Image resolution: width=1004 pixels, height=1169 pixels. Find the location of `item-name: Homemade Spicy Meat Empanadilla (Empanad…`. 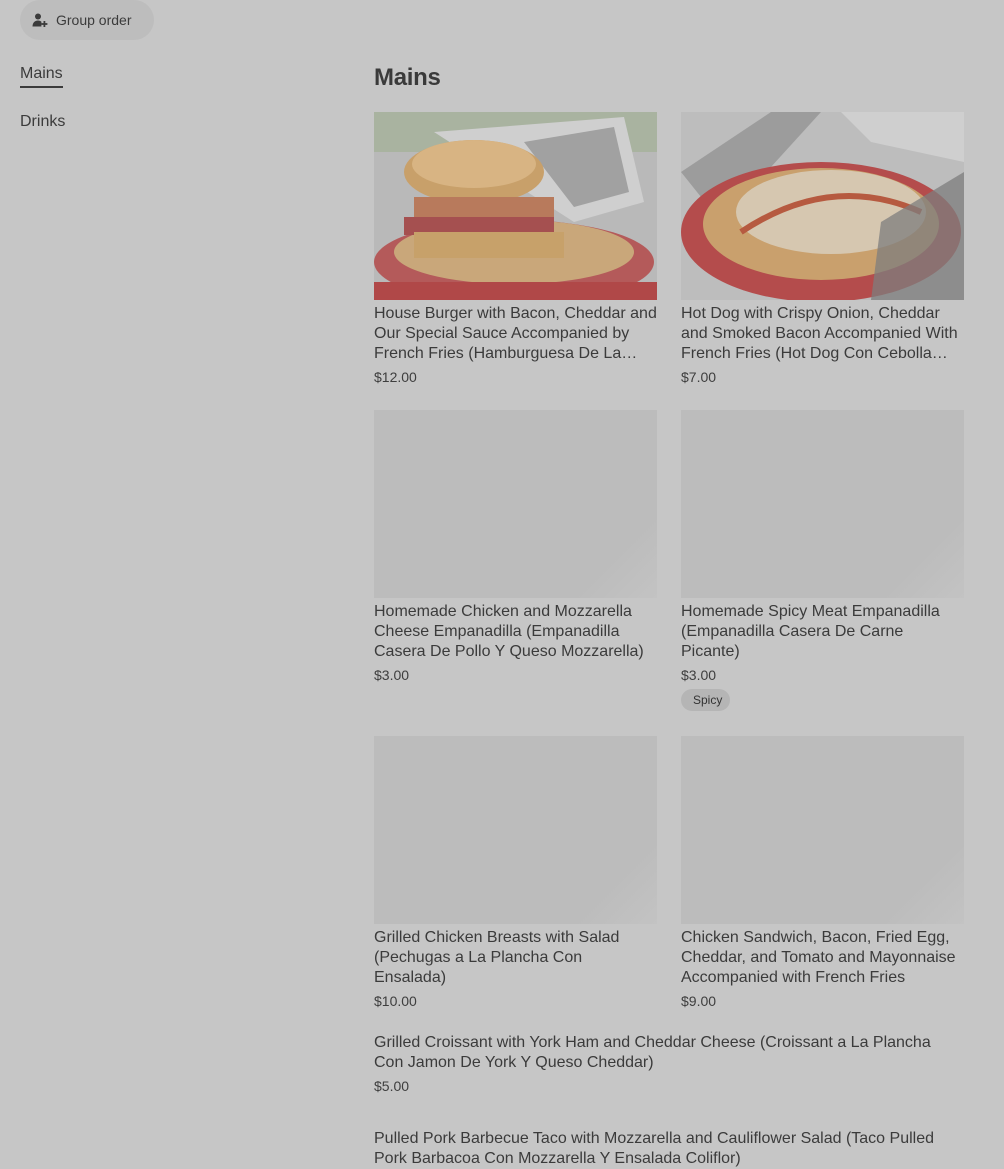

item-name: Homemade Spicy Meat Empanadilla (Empanad… is located at coordinates (810, 631).